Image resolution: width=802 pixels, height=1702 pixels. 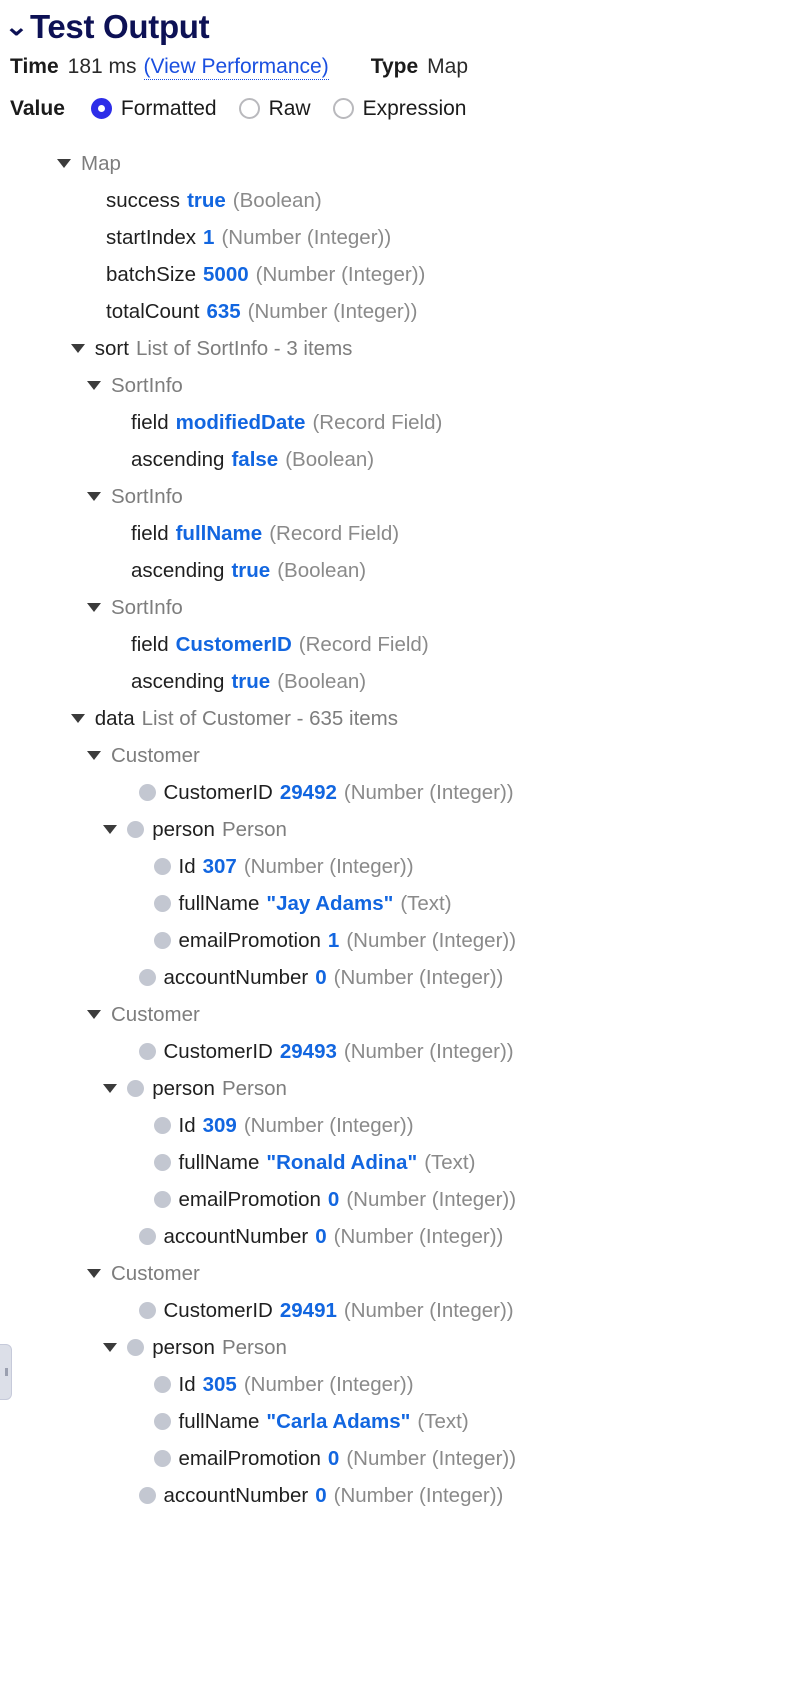 I want to click on radio-option-raw: Raw, so click(x=274, y=109).